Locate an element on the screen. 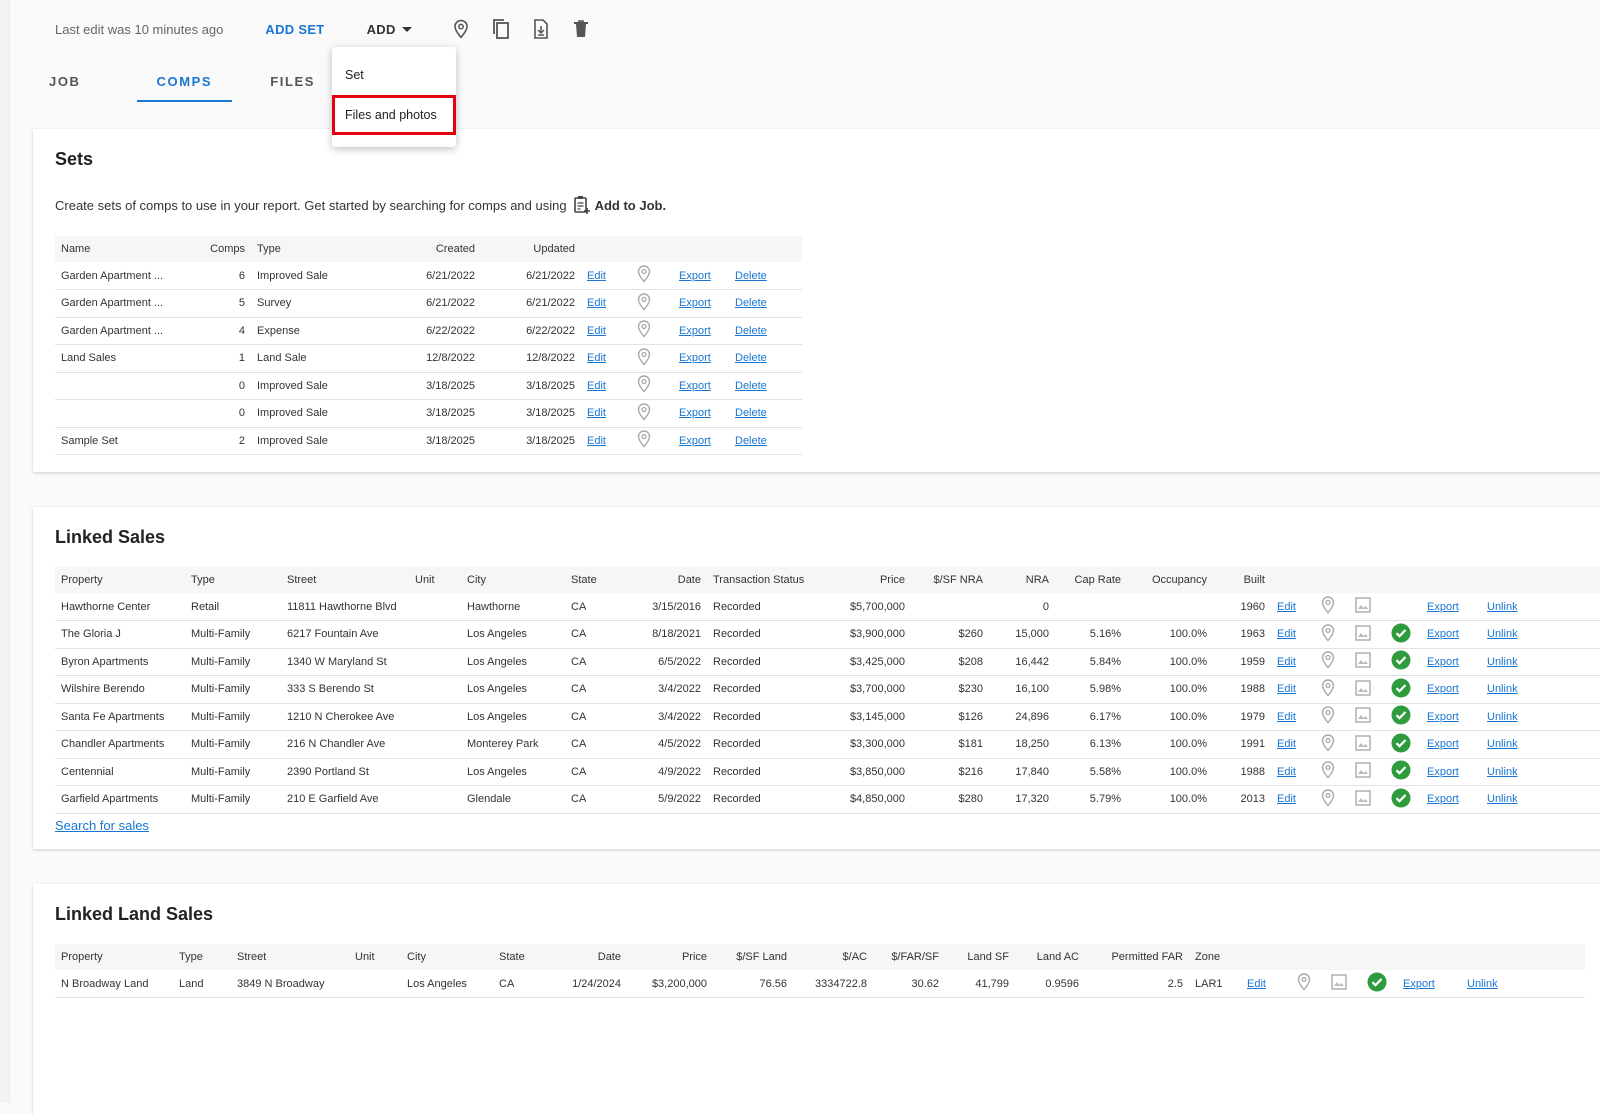 The image size is (1600, 1114). cell-price: $3,200,000 is located at coordinates (670, 984).